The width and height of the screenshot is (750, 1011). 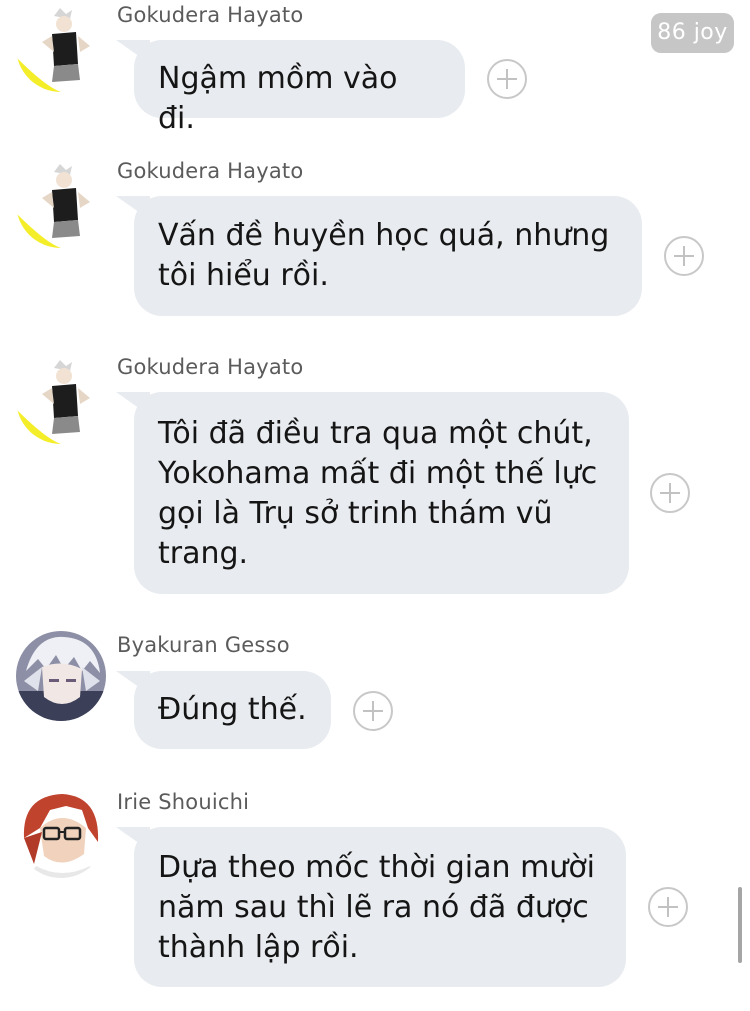 I want to click on sender-name: Irie Shouichi, so click(x=183, y=802).